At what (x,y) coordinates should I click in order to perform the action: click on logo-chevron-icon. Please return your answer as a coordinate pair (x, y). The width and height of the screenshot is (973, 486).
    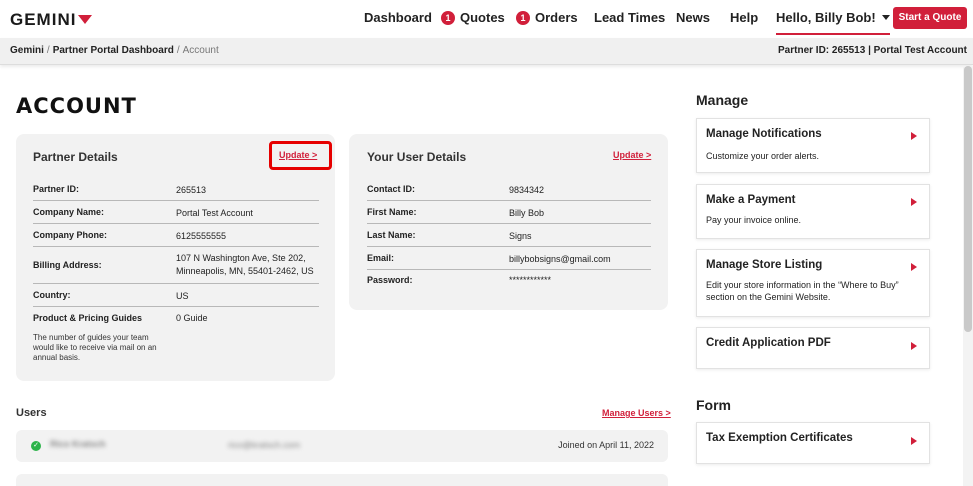
    Looking at the image, I should click on (85, 19).